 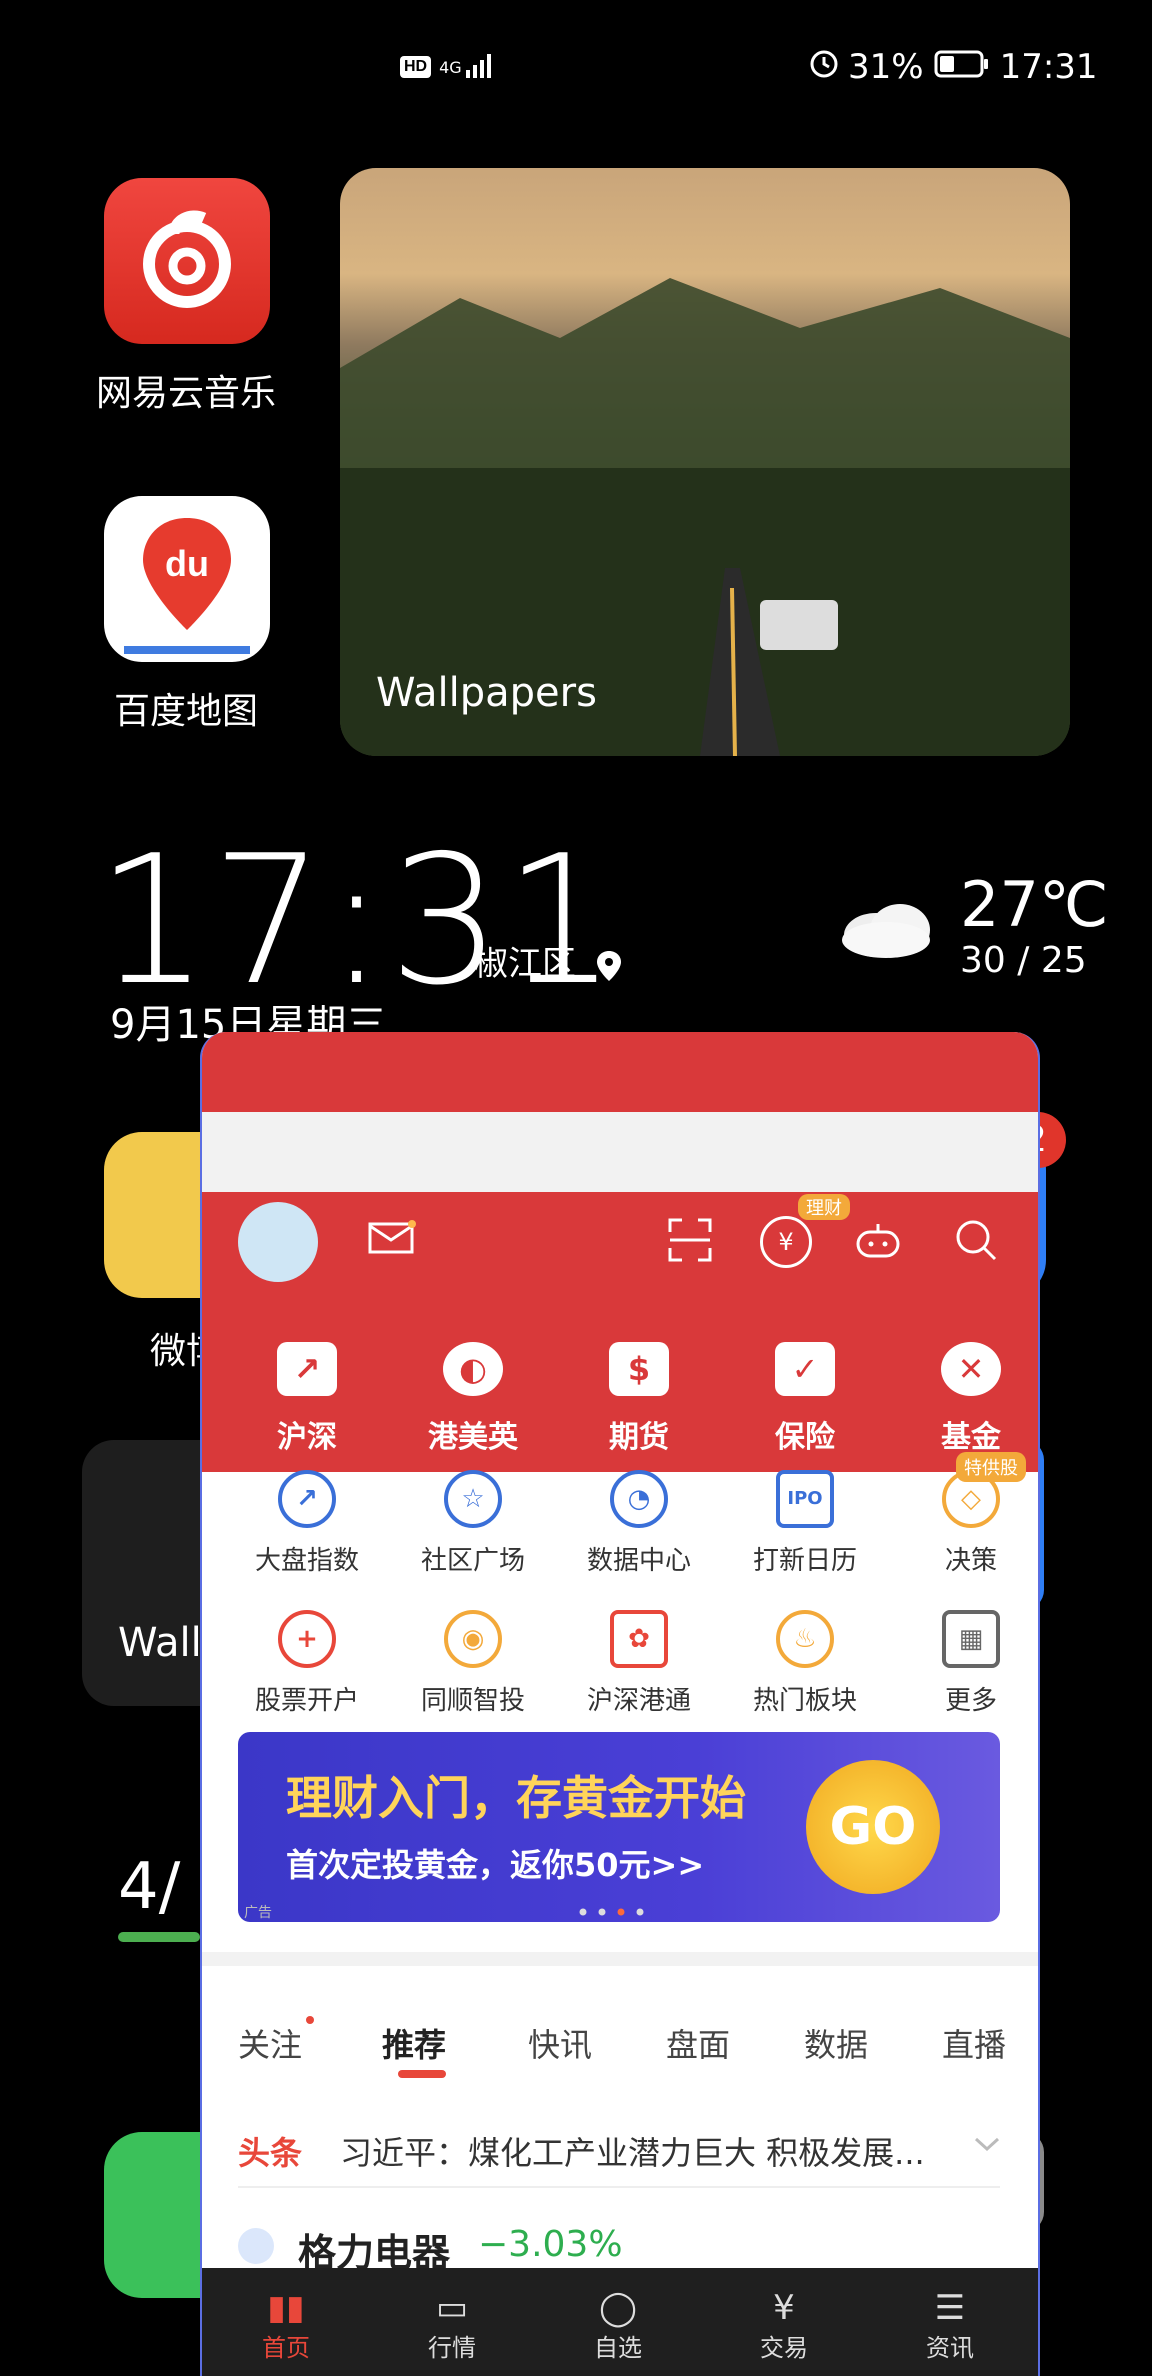 I want to click on grid-open-account: + 股票开户, so click(x=307, y=1663).